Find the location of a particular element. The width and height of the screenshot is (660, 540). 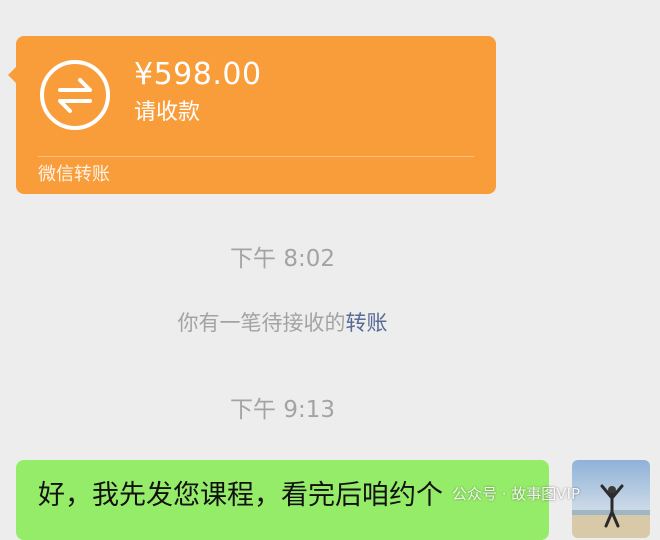

avatar-image is located at coordinates (611, 499).